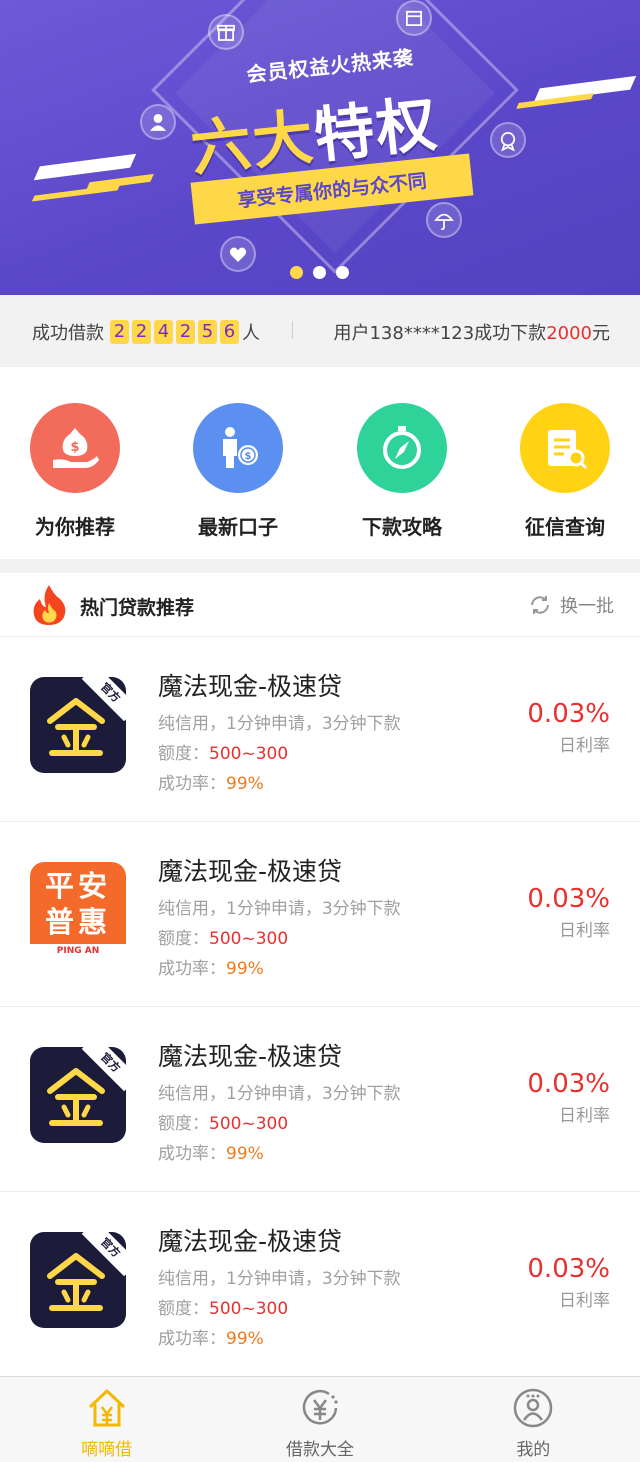 This screenshot has height=1462, width=640. What do you see at coordinates (508, 140) in the screenshot?
I see `badge-icon` at bounding box center [508, 140].